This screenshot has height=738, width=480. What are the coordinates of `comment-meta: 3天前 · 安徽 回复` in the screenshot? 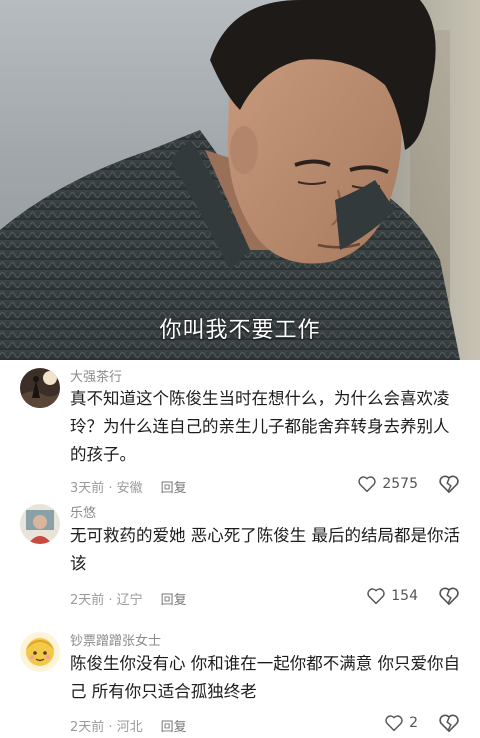 It's located at (128, 486).